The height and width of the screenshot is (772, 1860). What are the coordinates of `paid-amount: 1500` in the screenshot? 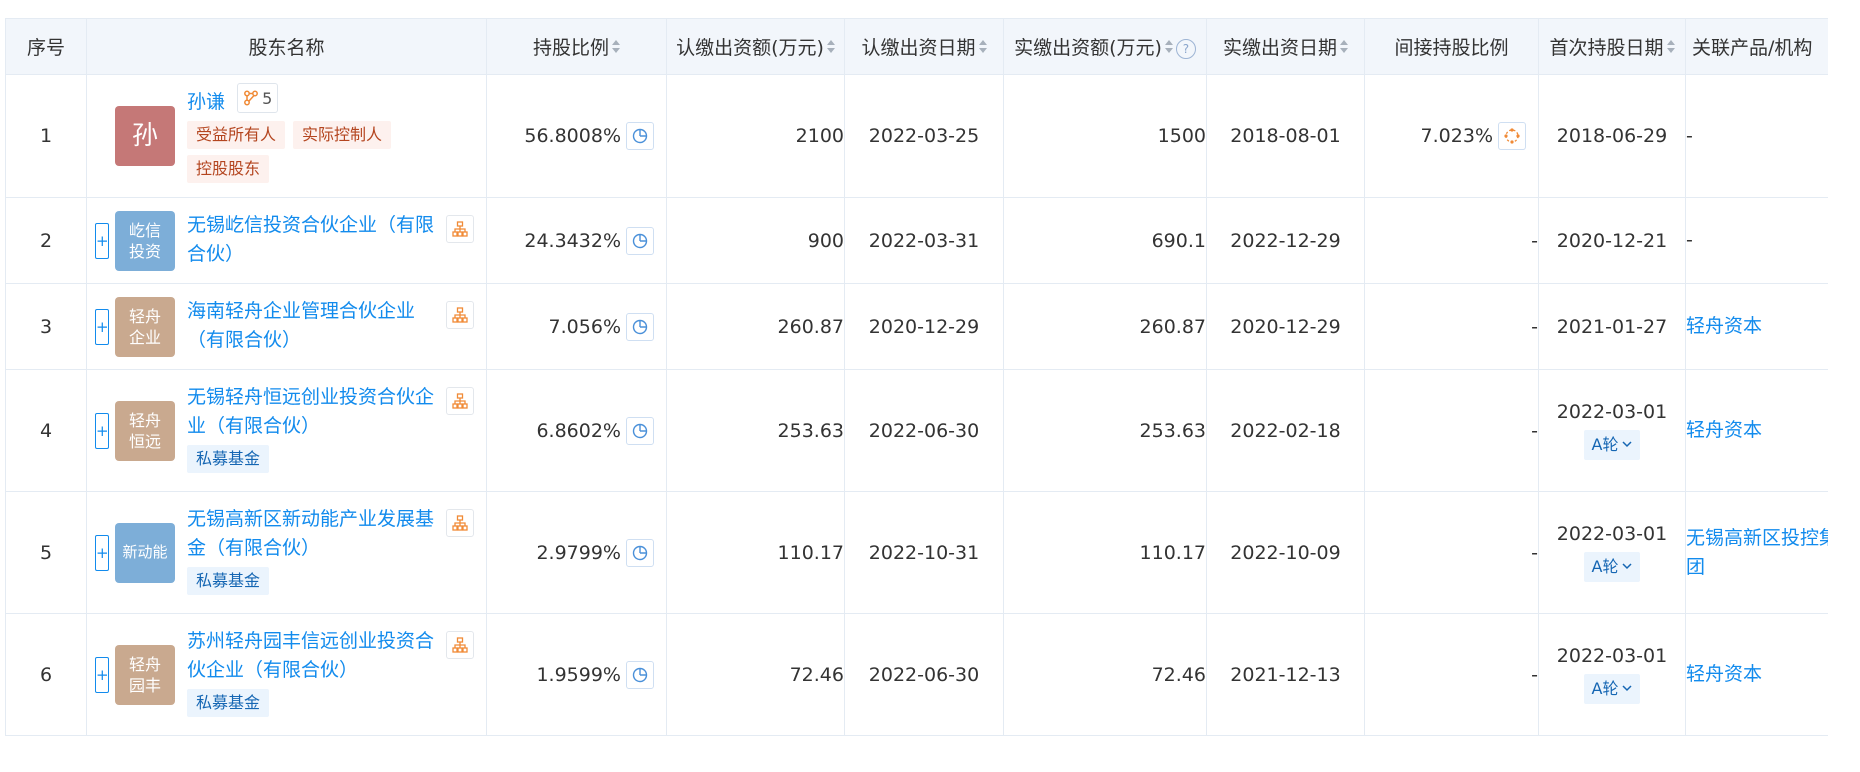 It's located at (1105, 136).